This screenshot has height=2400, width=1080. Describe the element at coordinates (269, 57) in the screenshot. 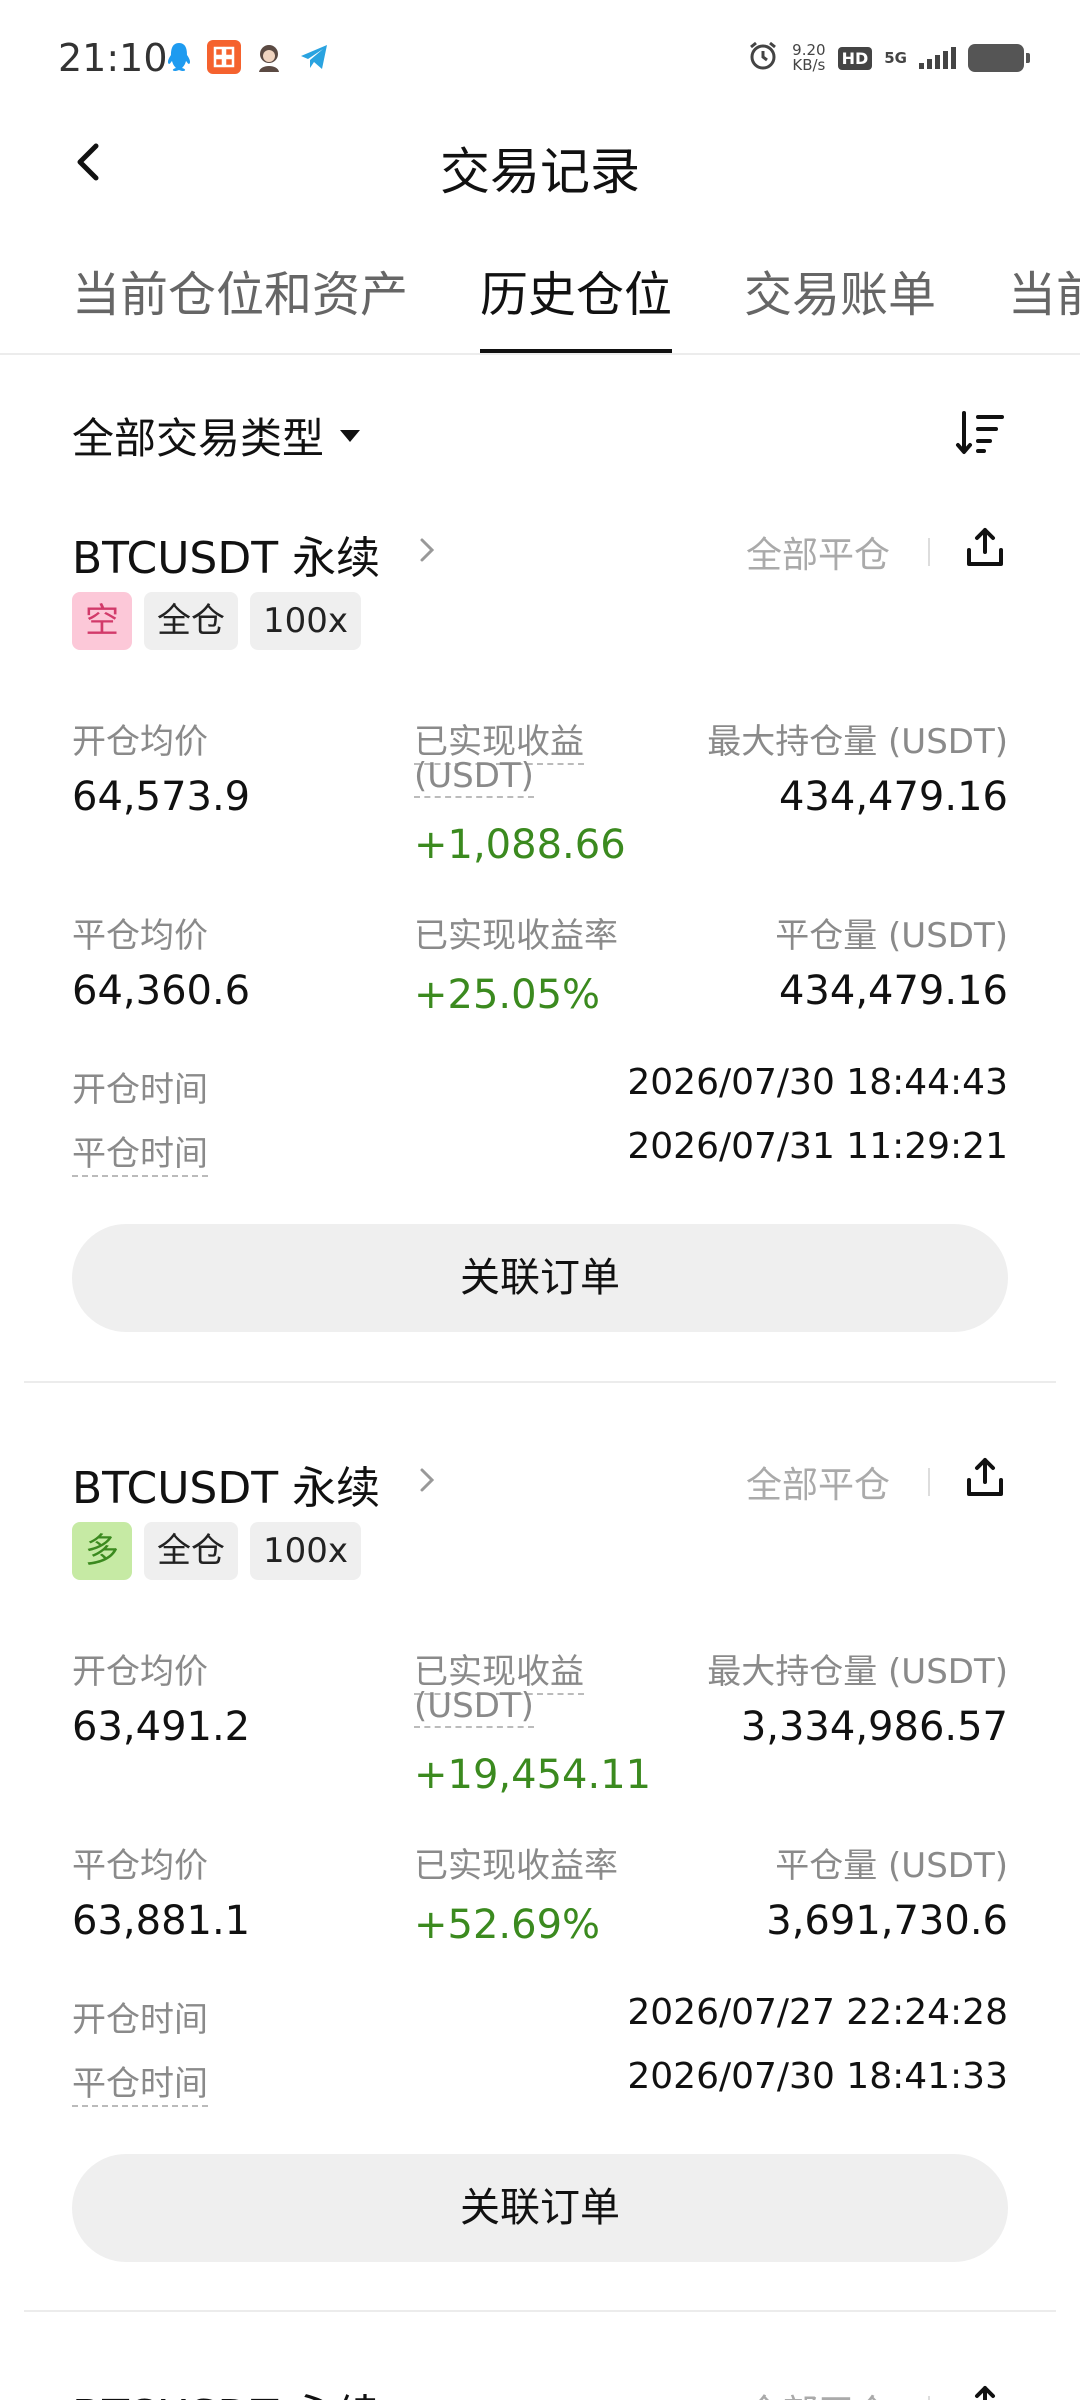

I see `avatar-app-icon` at that location.